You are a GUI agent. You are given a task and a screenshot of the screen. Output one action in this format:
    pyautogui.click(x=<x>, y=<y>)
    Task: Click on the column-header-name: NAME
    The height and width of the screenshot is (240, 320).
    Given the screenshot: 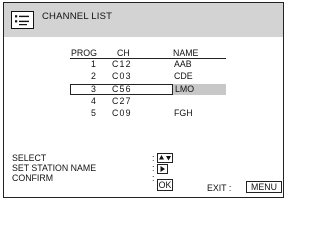 What is the action you would take?
    pyautogui.click(x=186, y=53)
    